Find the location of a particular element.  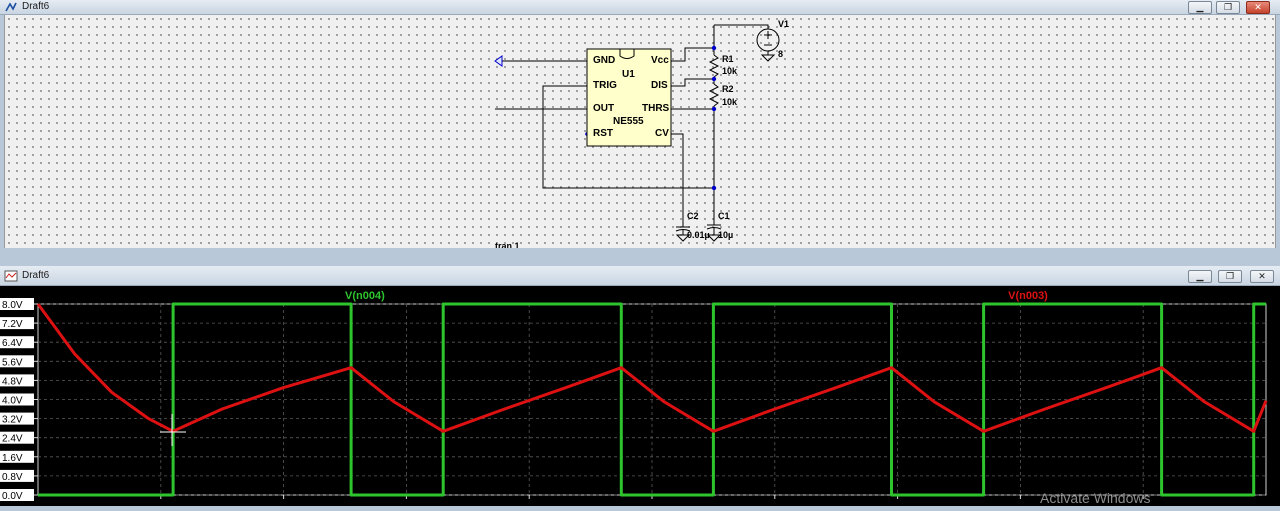

close-button: ✕ is located at coordinates (1258, 7).